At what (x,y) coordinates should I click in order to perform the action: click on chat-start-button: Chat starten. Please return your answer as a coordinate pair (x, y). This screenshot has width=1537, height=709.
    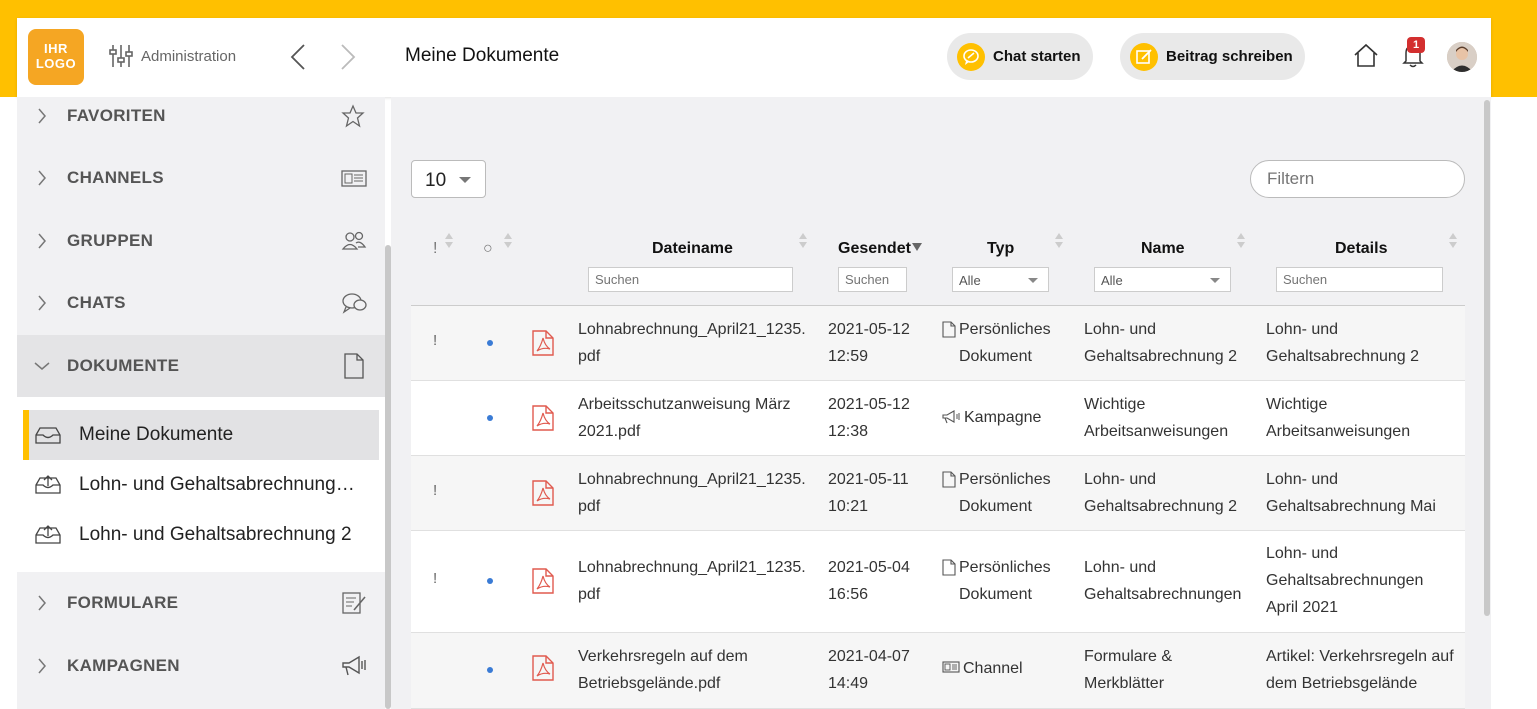
    Looking at the image, I should click on (1020, 56).